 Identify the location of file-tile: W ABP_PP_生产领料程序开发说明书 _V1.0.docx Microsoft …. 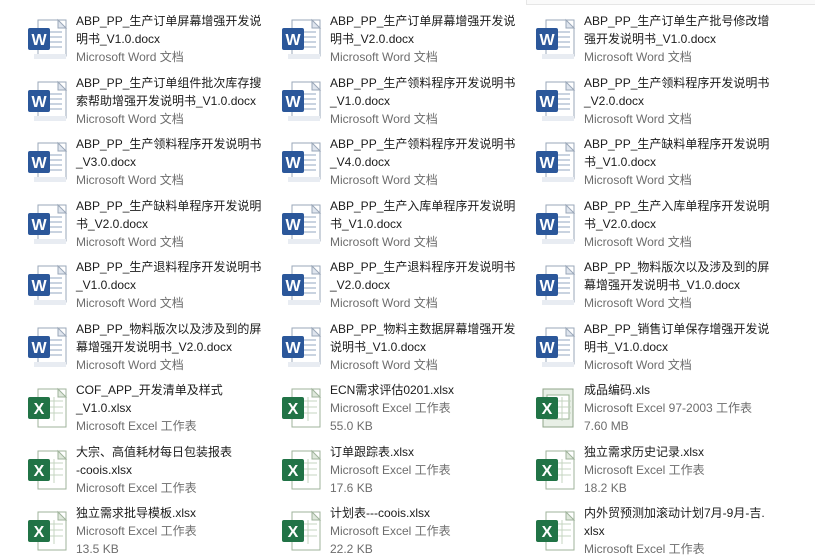
(401, 101).